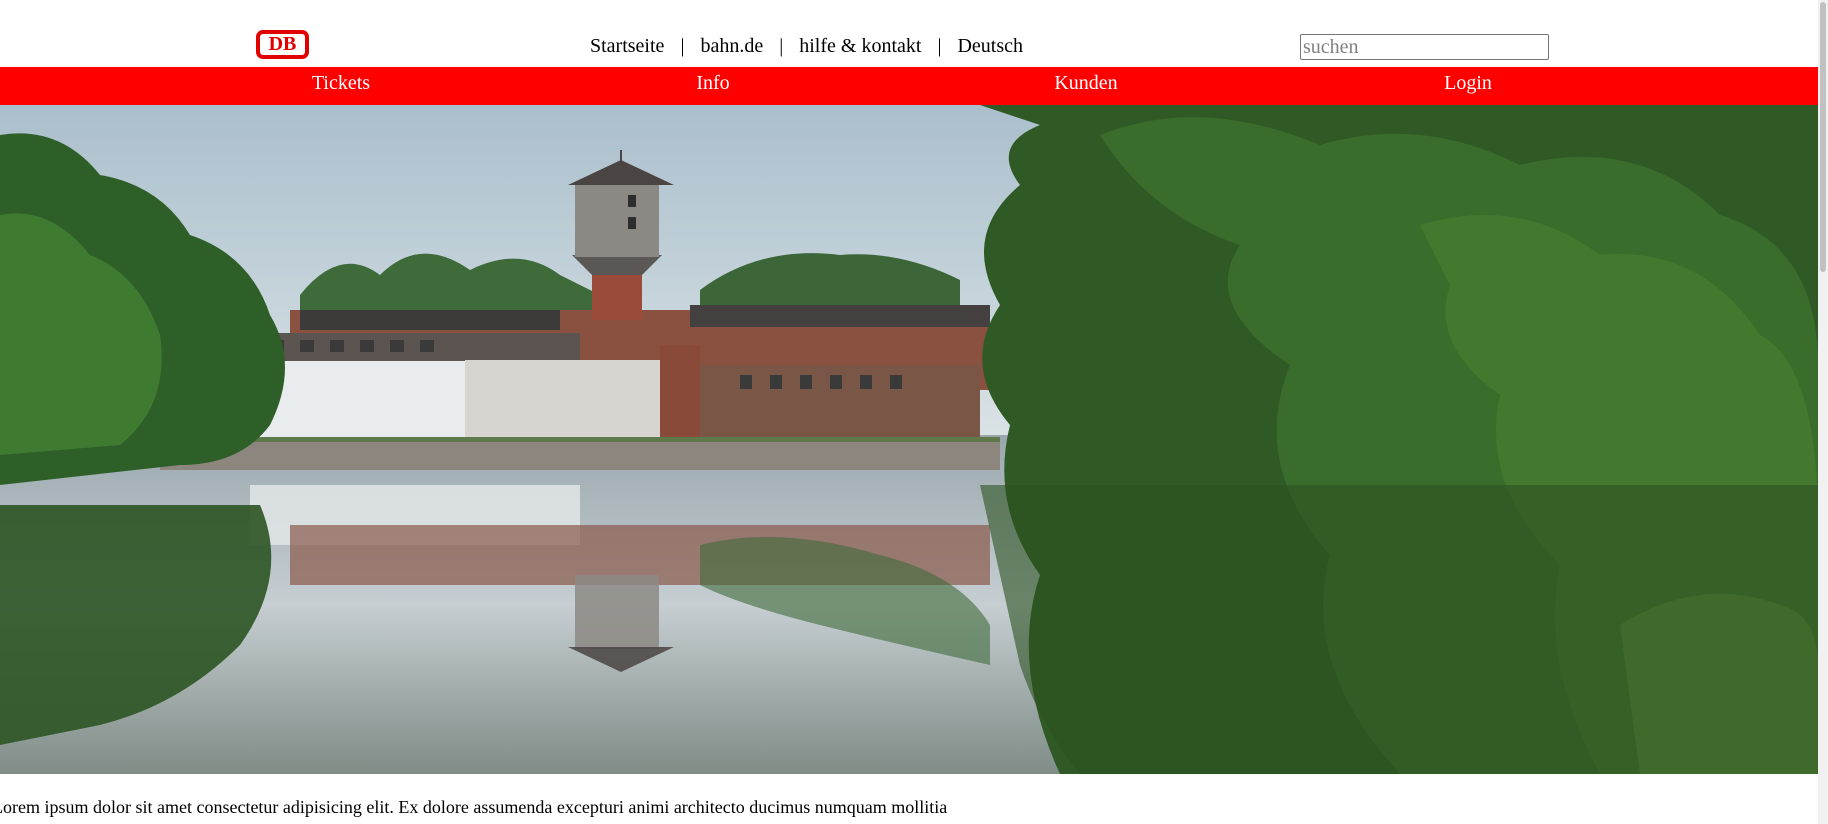  I want to click on main-nav: Tickets Info Kunden Login, so click(909, 86).